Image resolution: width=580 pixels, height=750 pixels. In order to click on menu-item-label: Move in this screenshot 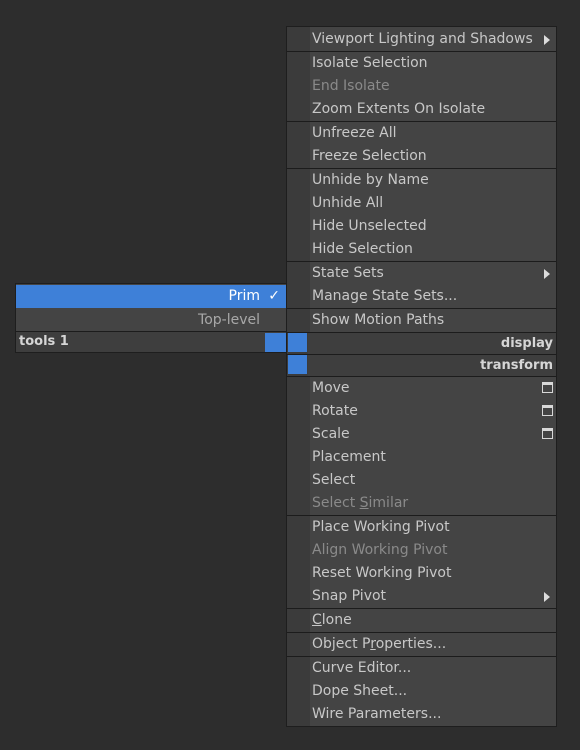, I will do `click(331, 388)`.